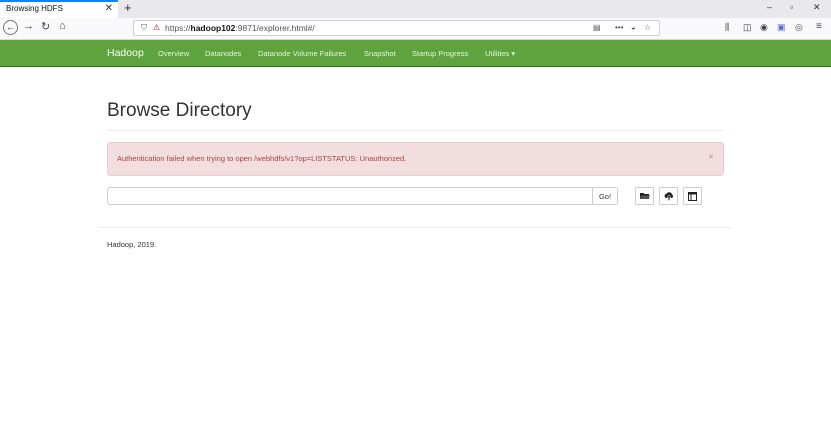  What do you see at coordinates (109, 8) in the screenshot?
I see `tab-close-icon: ✕` at bounding box center [109, 8].